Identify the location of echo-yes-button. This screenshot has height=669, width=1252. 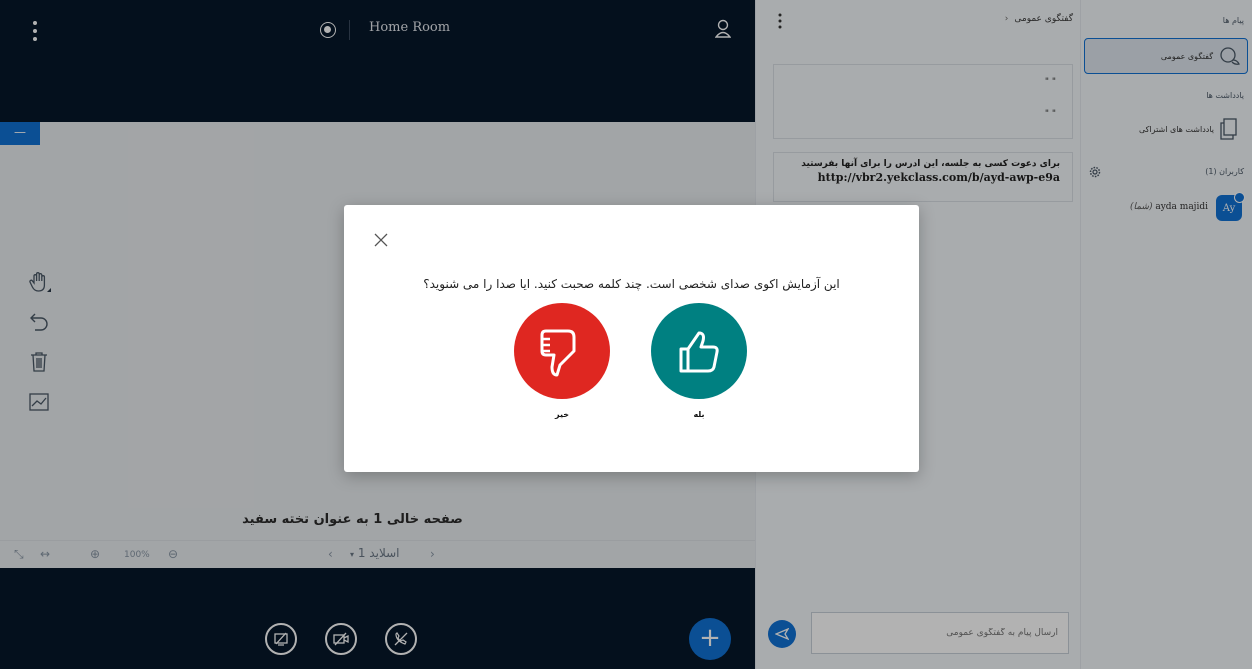
(699, 351).